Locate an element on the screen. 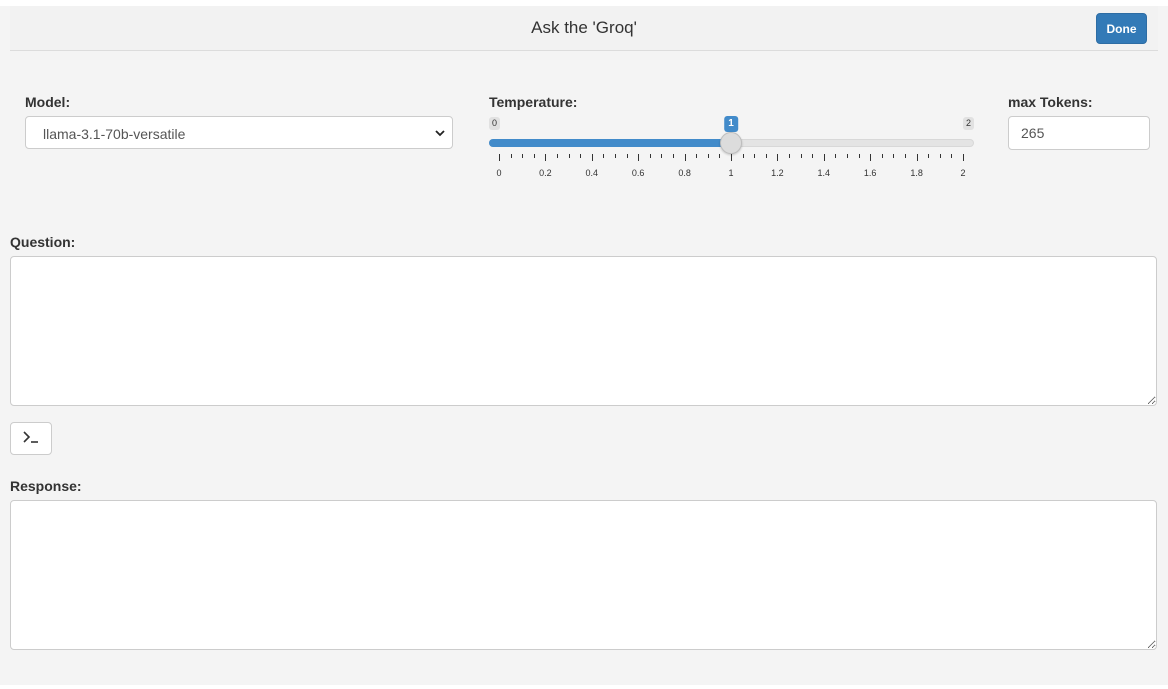 This screenshot has height=689, width=1168. slider-tick-label: 1 is located at coordinates (731, 173).